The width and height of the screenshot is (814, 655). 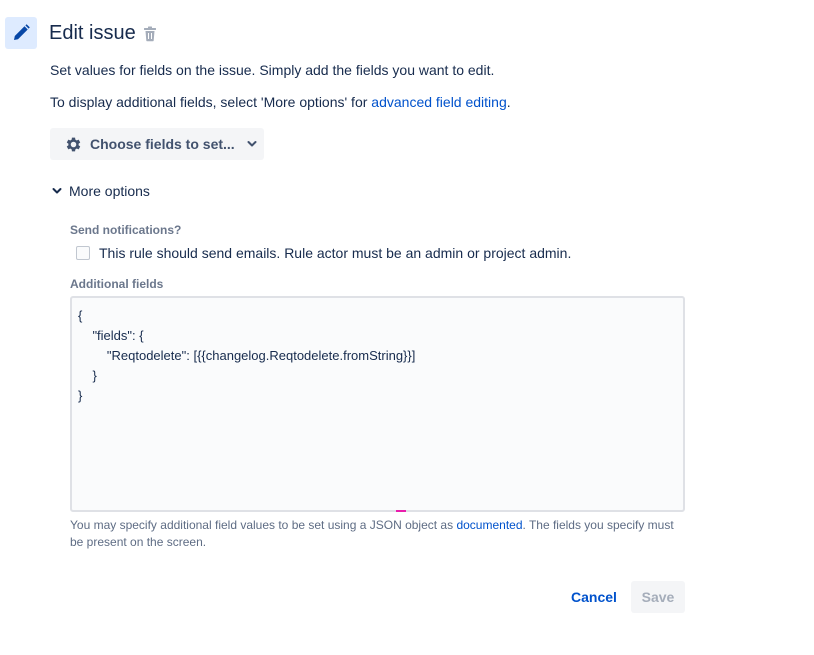 I want to click on intro-advanced-suffix: ., so click(x=508, y=102).